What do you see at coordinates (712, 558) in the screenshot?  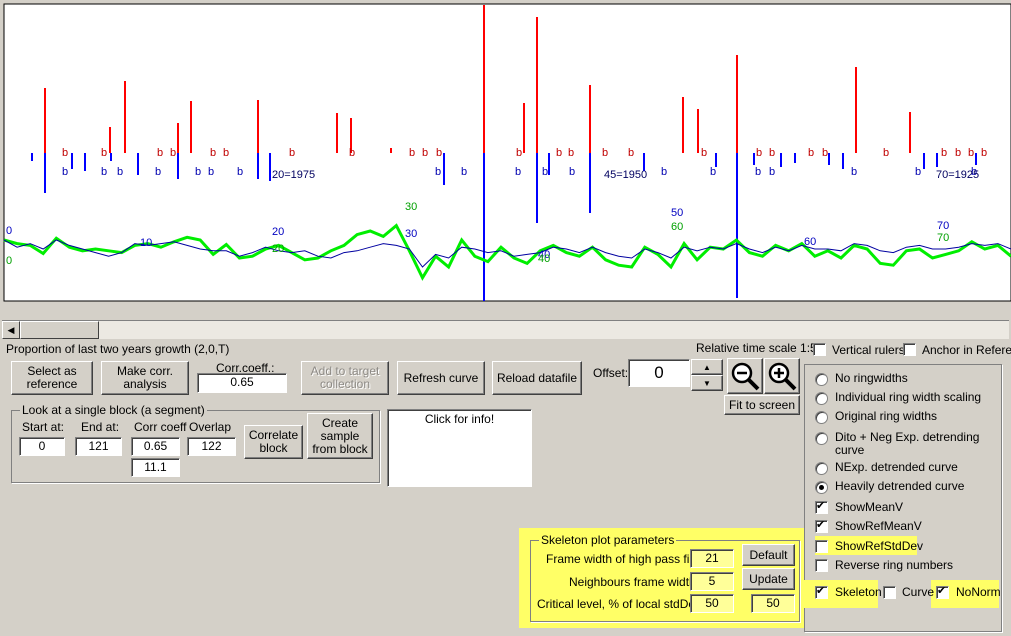 I see `frame-width-field: 21` at bounding box center [712, 558].